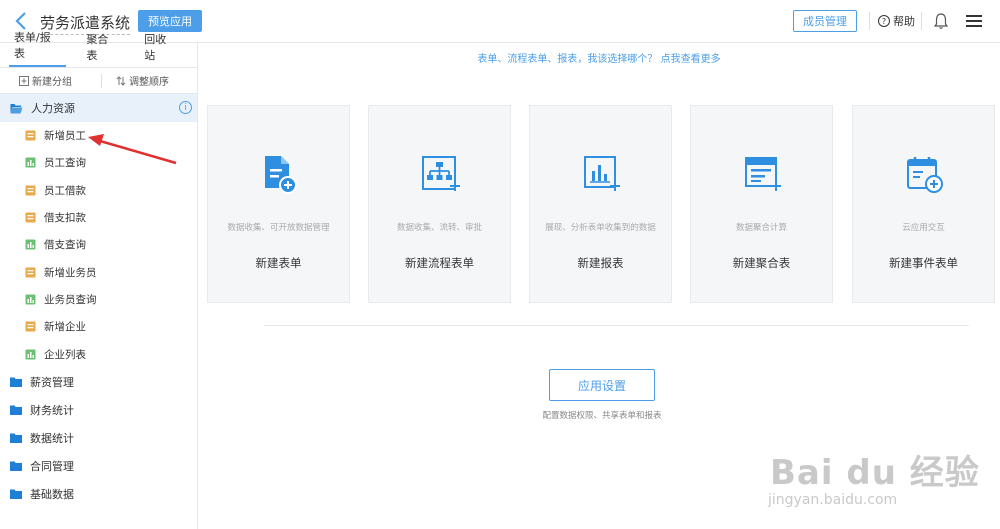 The image size is (1000, 529). Describe the element at coordinates (281, 175) in the screenshot. I see `form-add-icon` at that location.